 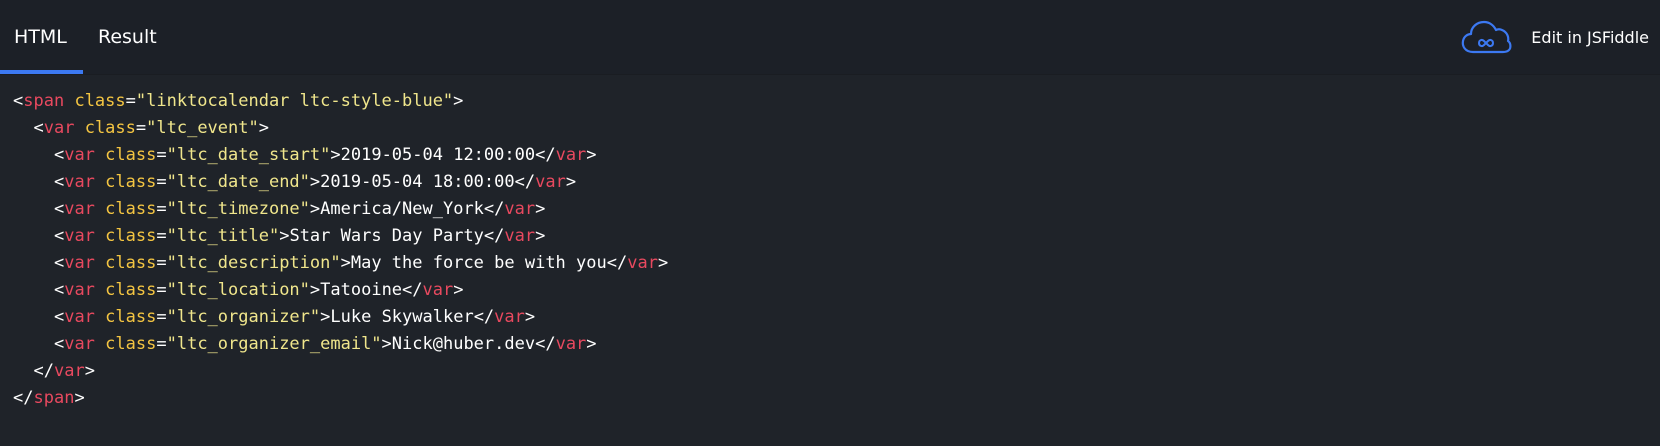 What do you see at coordinates (361, 290) in the screenshot?
I see `code-text-content: Tatooine` at bounding box center [361, 290].